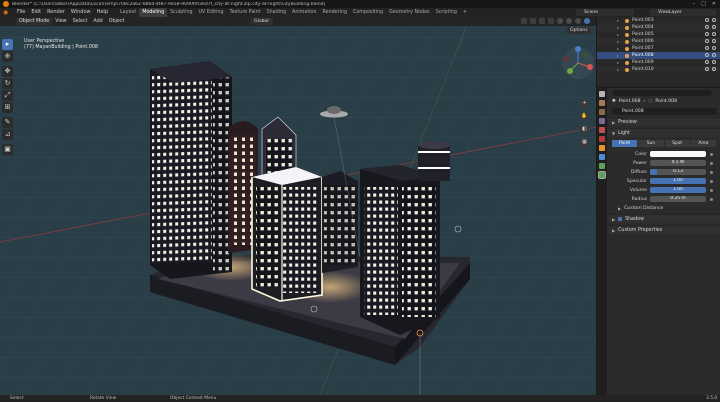 The width and height of the screenshot is (720, 402). I want to click on wireframe-shading-icon, so click(560, 21).